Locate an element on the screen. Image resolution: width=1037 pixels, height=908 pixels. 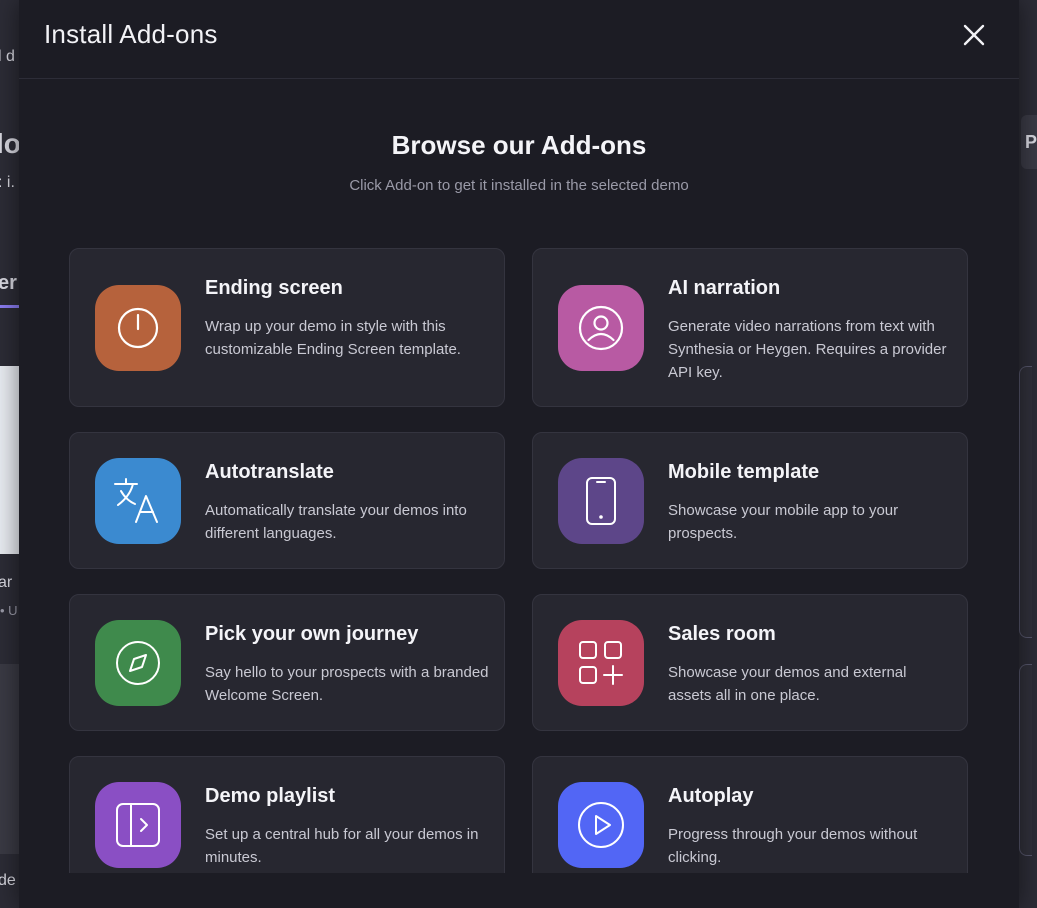
close-button is located at coordinates (974, 35).